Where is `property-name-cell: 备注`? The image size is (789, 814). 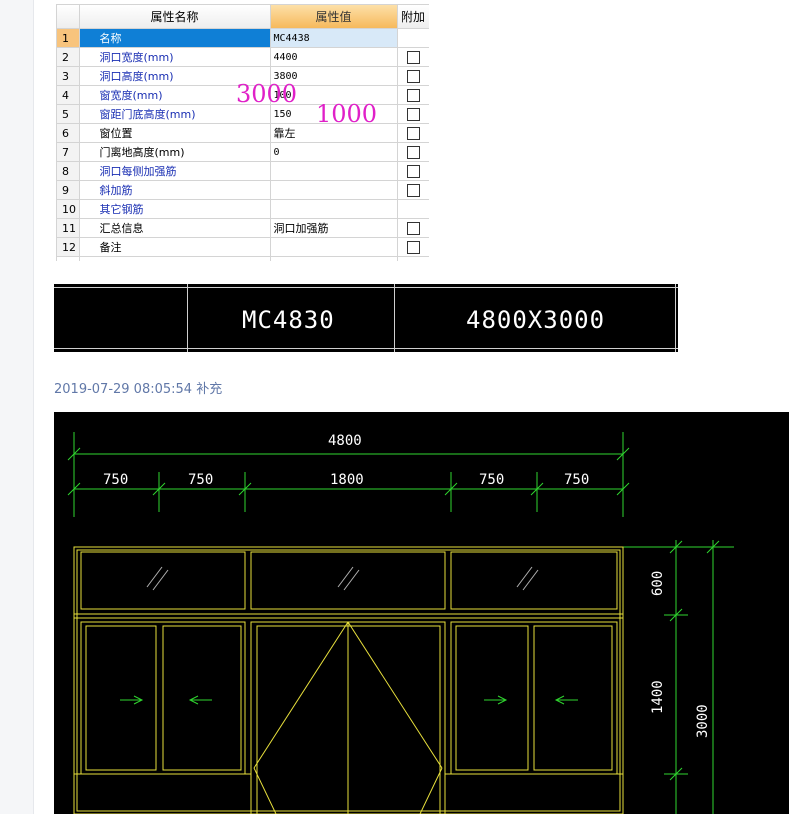 property-name-cell: 备注 is located at coordinates (175, 247).